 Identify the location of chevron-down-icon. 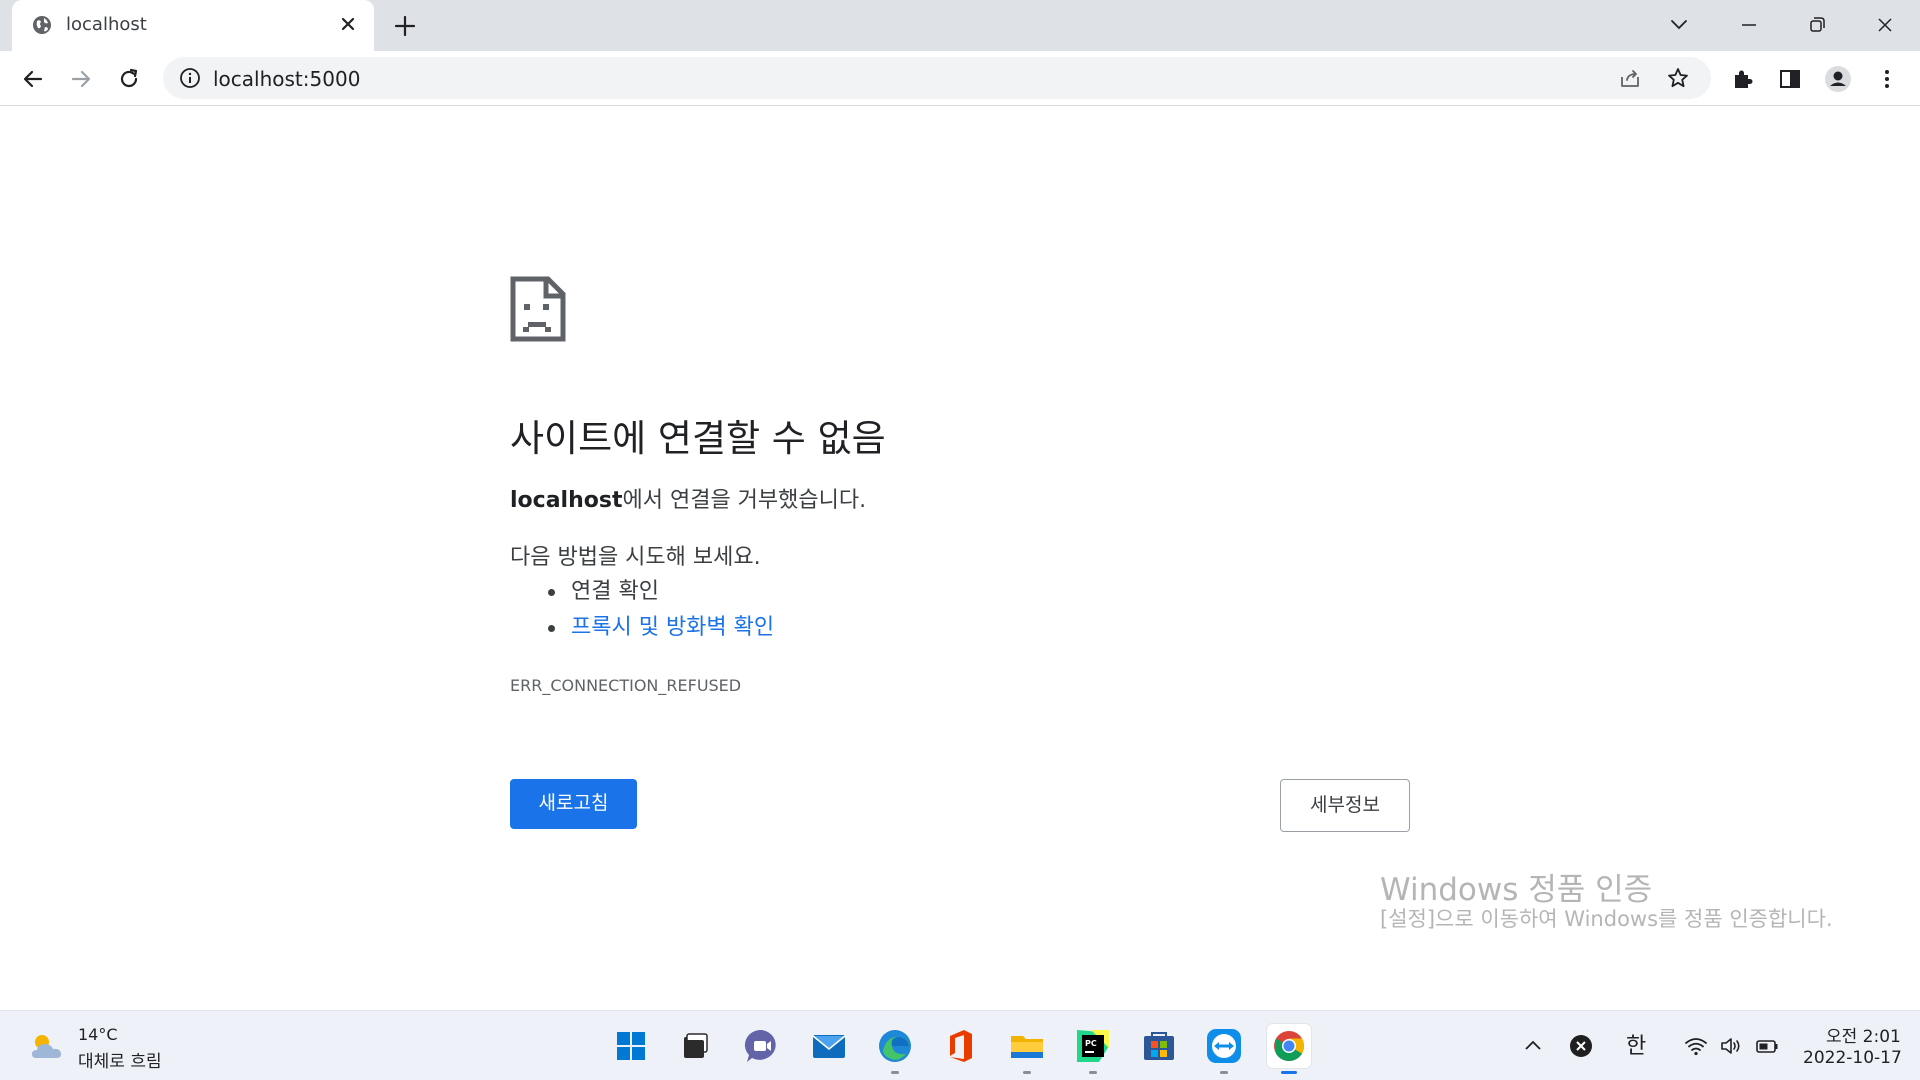
(1679, 25).